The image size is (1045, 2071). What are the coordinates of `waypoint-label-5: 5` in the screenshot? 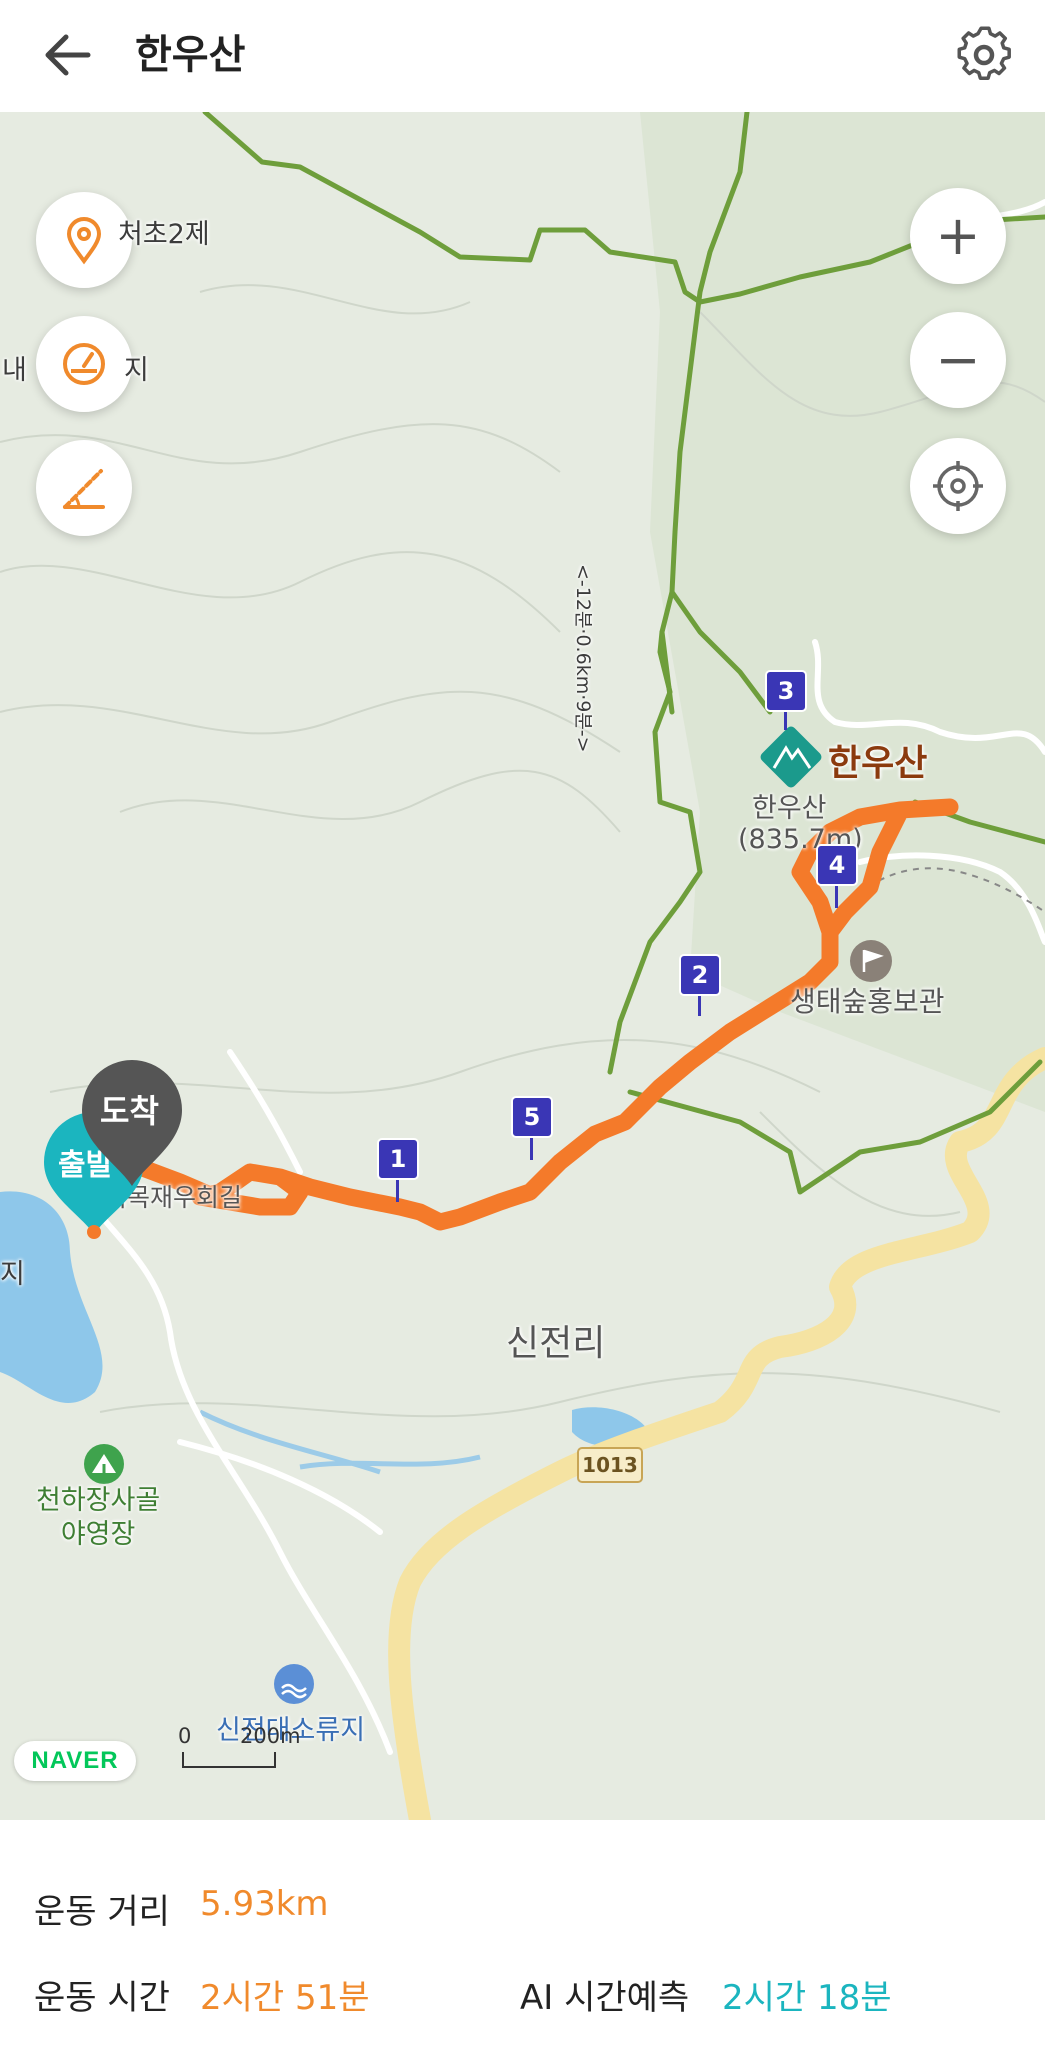 It's located at (532, 1117).